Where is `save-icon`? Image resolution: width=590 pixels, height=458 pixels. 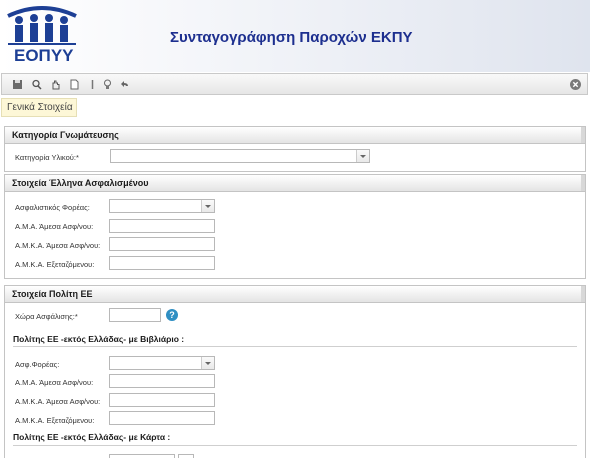
save-icon is located at coordinates (17, 84).